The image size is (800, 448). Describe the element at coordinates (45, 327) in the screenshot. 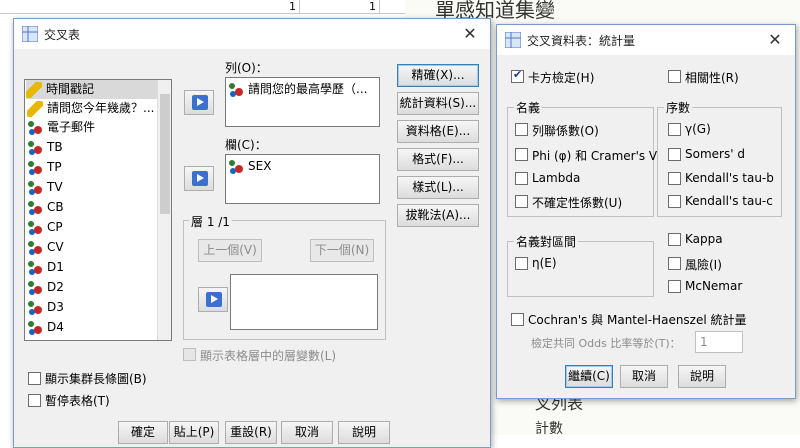

I see `list-item: D4` at that location.